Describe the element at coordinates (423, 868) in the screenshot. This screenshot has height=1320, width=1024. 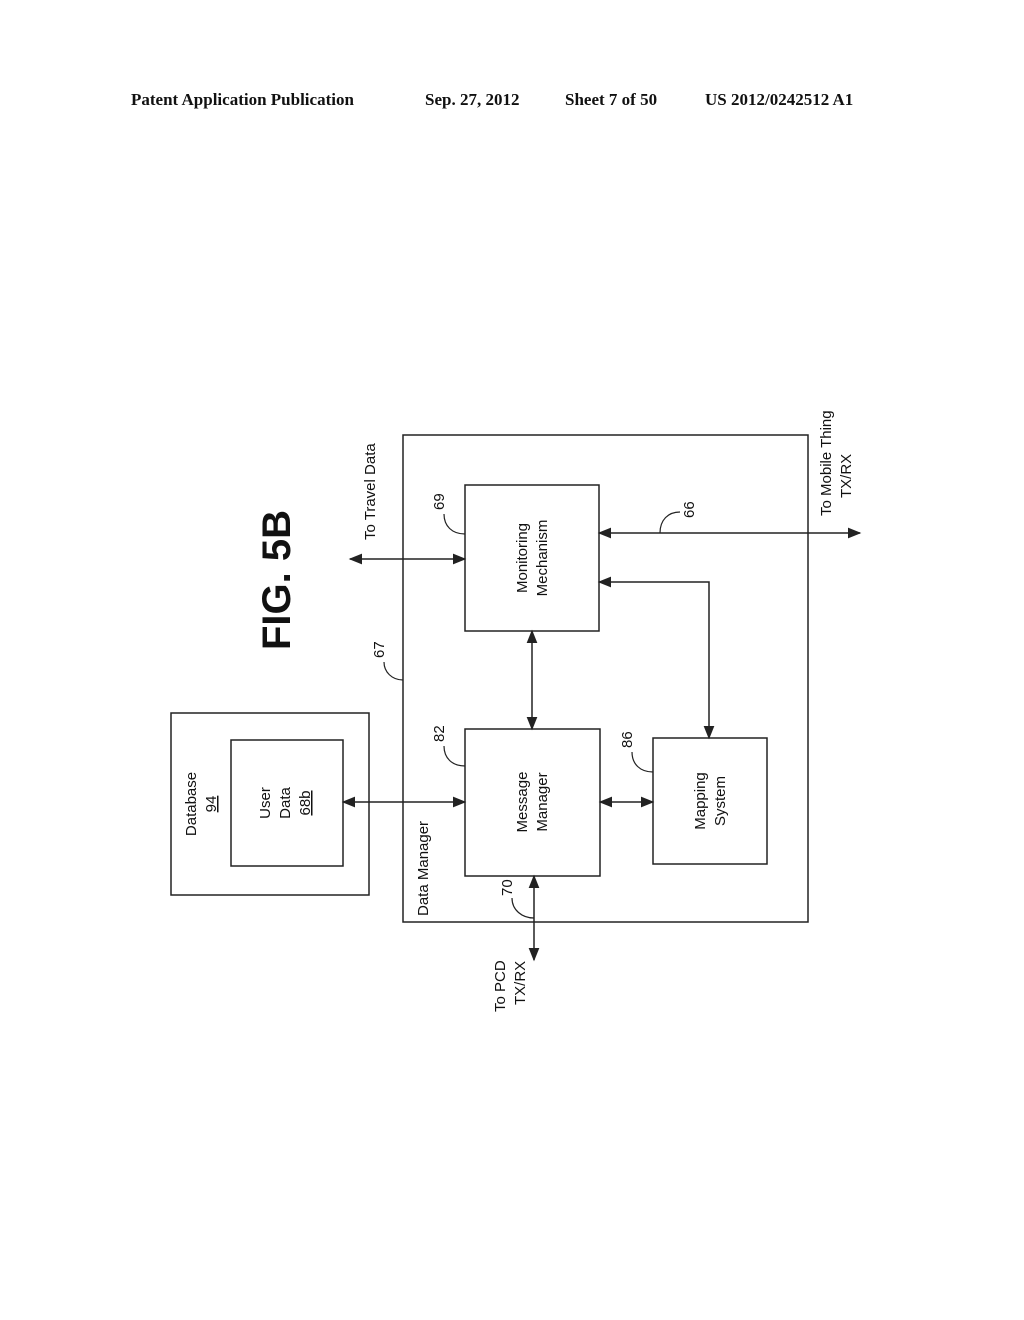
I see `data-manager-label: Data Manager` at that location.